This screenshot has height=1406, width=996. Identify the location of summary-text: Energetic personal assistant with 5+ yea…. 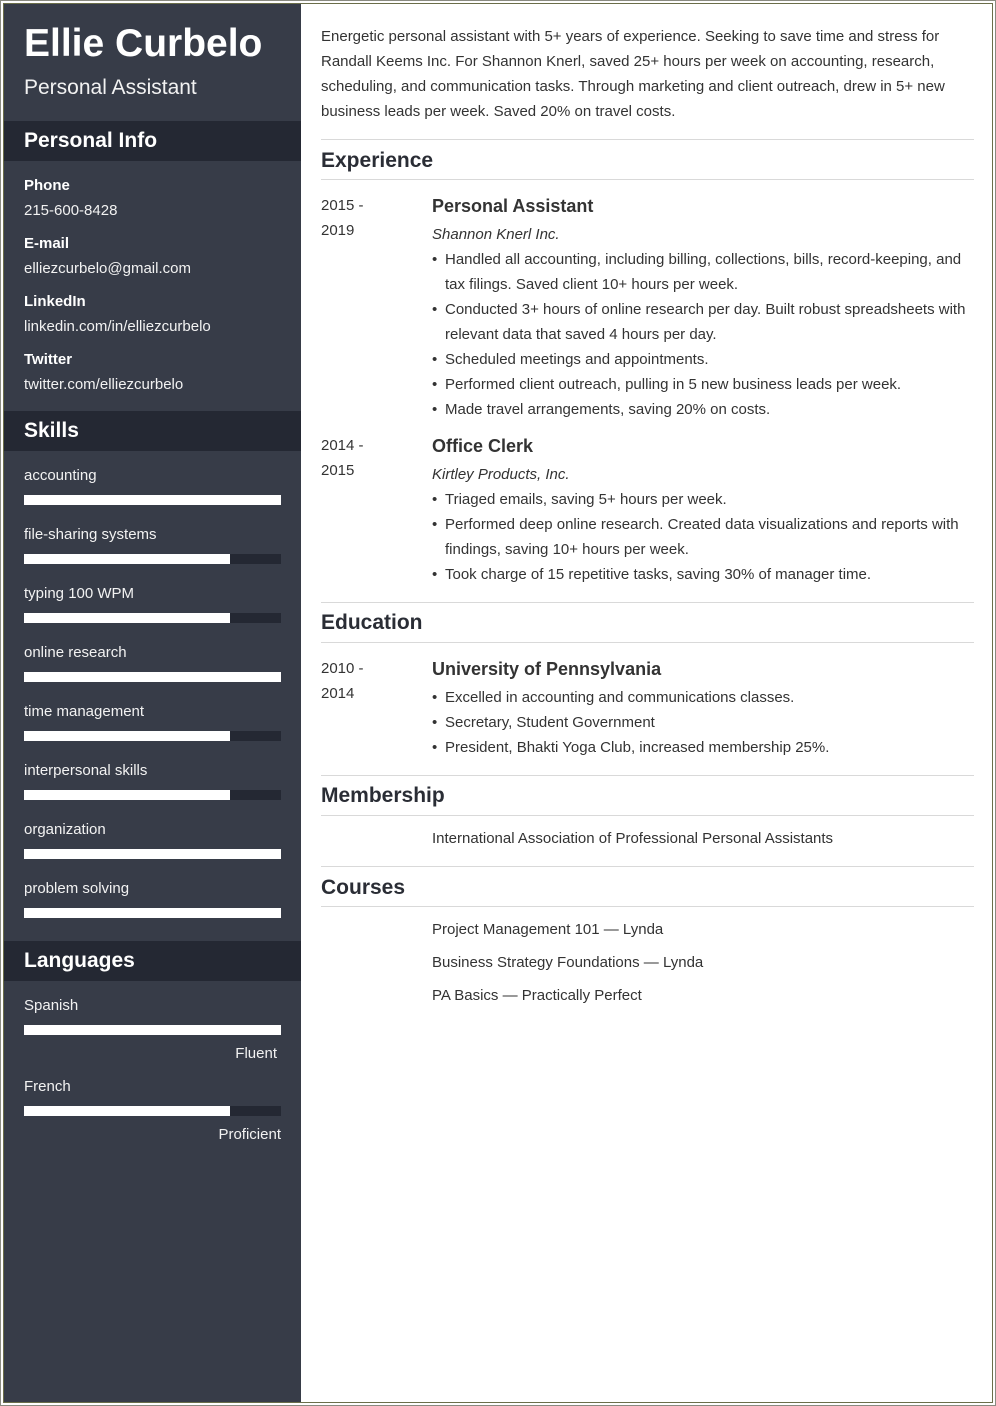
(633, 74).